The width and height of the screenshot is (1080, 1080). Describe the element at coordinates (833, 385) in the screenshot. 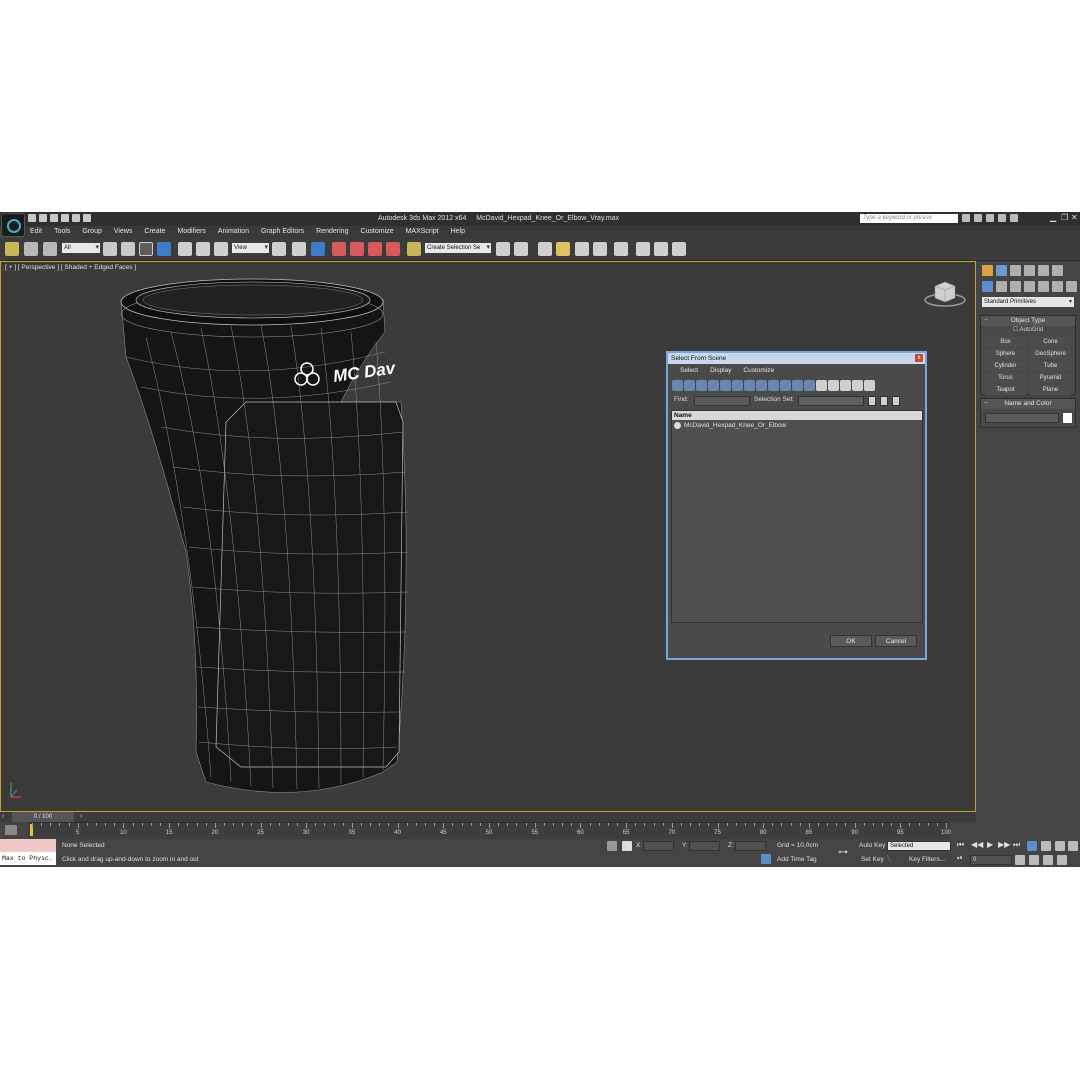

I see `display-none-icon` at that location.